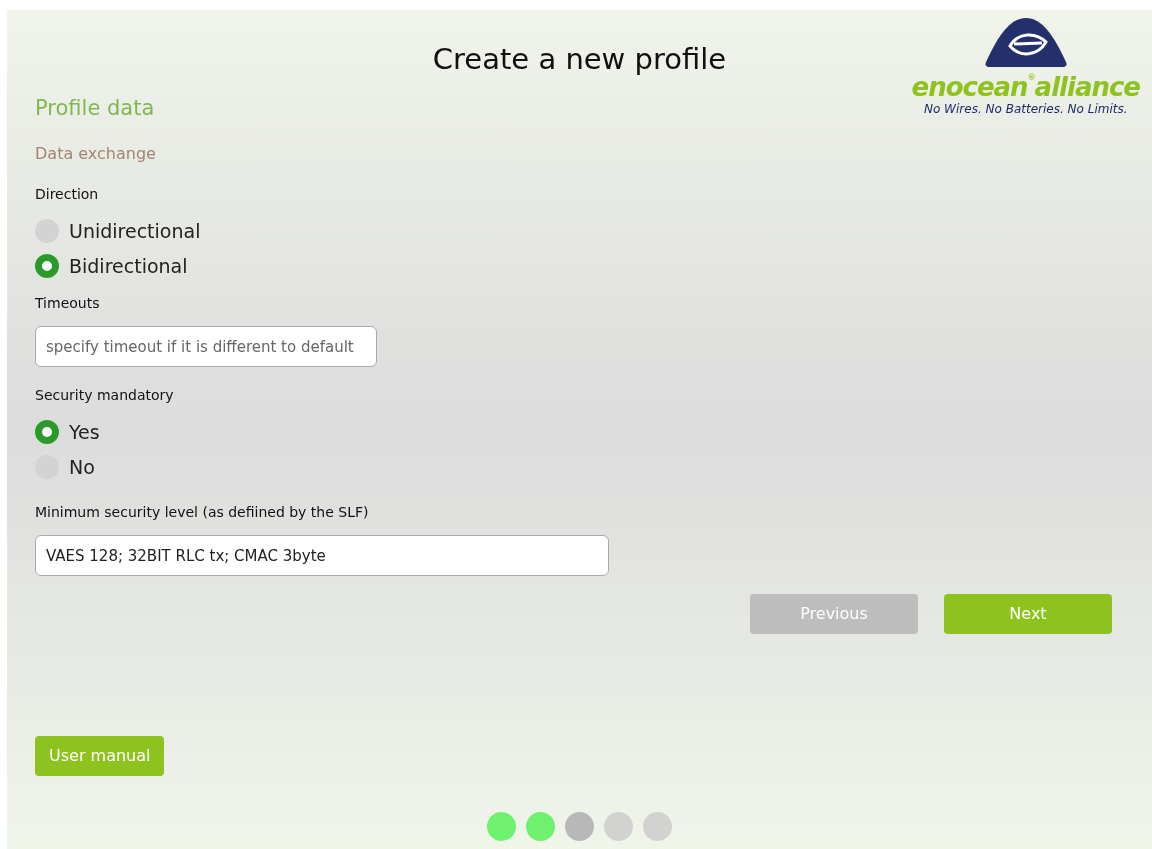  What do you see at coordinates (1025, 42) in the screenshot?
I see `leaf-logo-icon` at bounding box center [1025, 42].